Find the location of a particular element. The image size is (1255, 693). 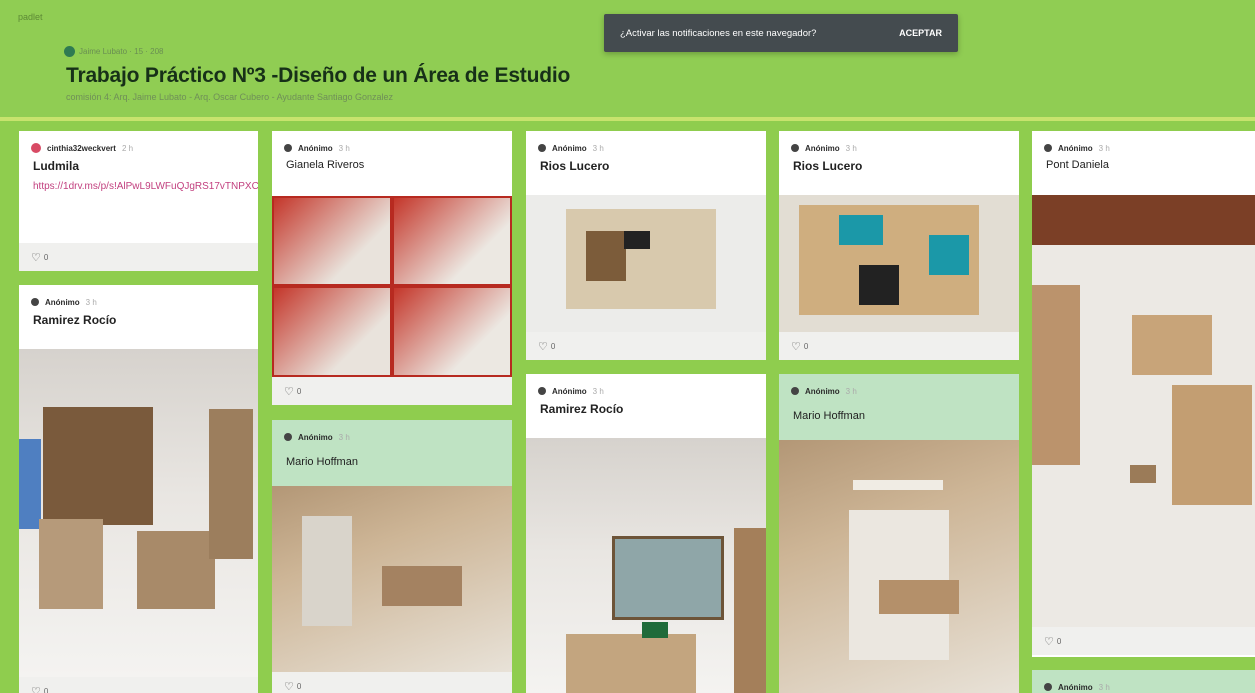

post-card-rios-lucero: Anónimo 3 h Rios Lucero ♡ 0 is located at coordinates (646, 245).